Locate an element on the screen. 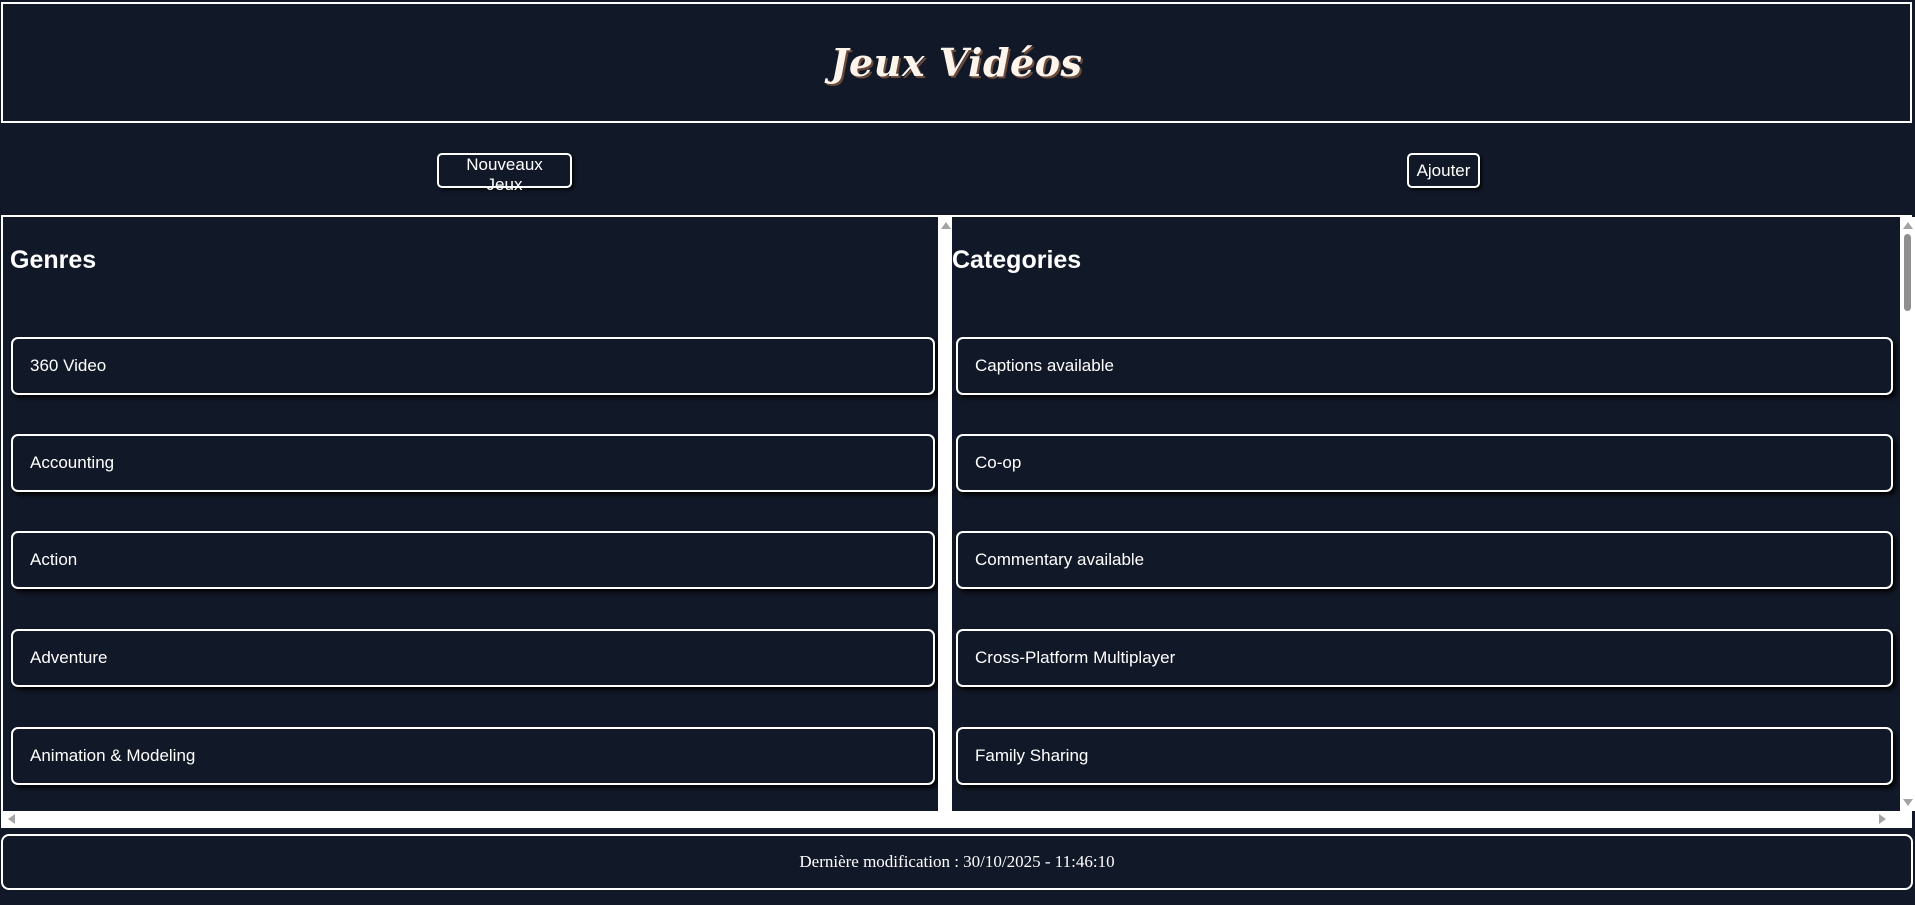 The width and height of the screenshot is (1915, 905). genre-item: Accounting is located at coordinates (473, 463).